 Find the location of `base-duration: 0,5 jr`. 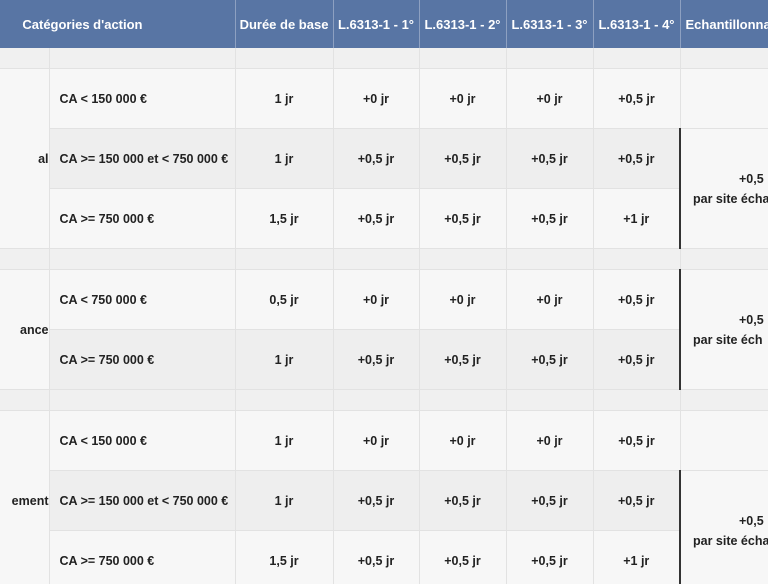

base-duration: 0,5 jr is located at coordinates (284, 299).